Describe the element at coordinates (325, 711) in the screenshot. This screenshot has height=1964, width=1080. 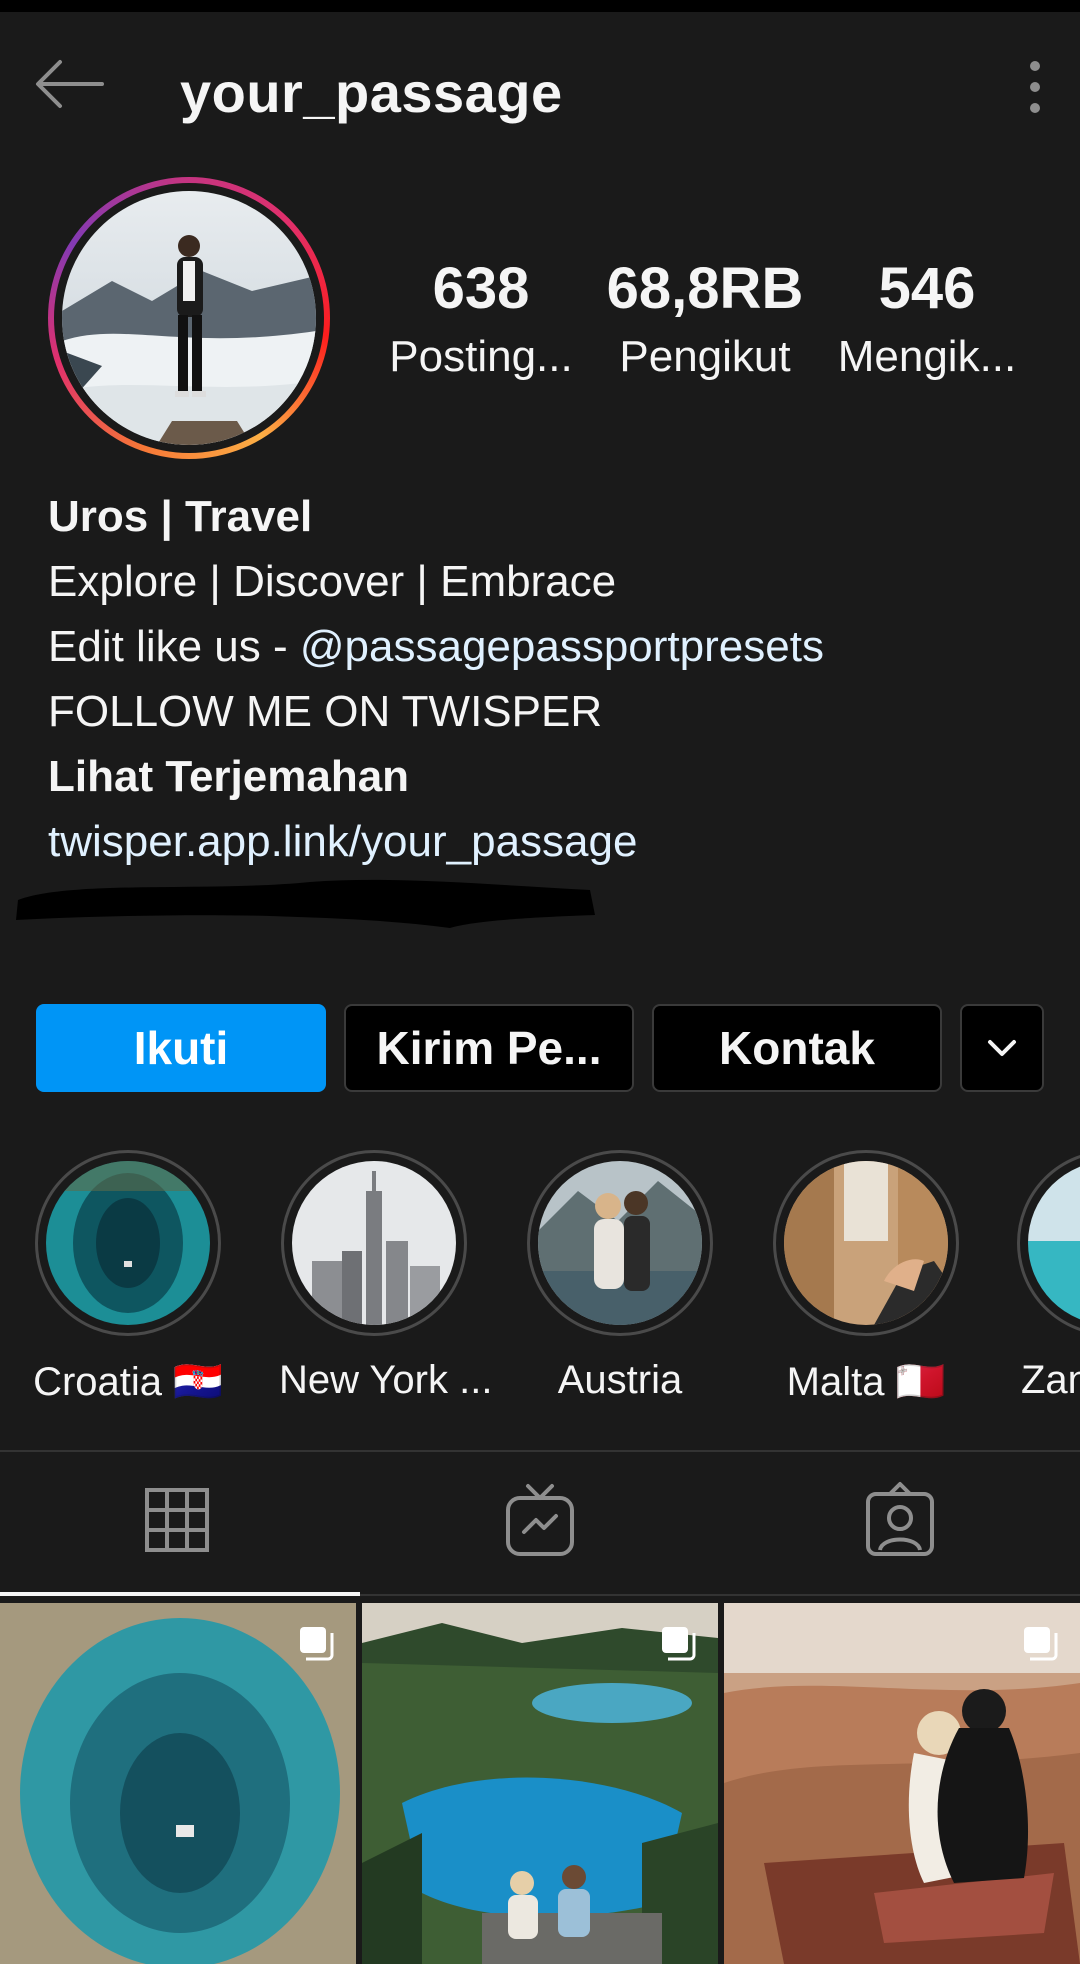
I see `bio-line-3: FOLLOW ME ON TWISPER` at that location.